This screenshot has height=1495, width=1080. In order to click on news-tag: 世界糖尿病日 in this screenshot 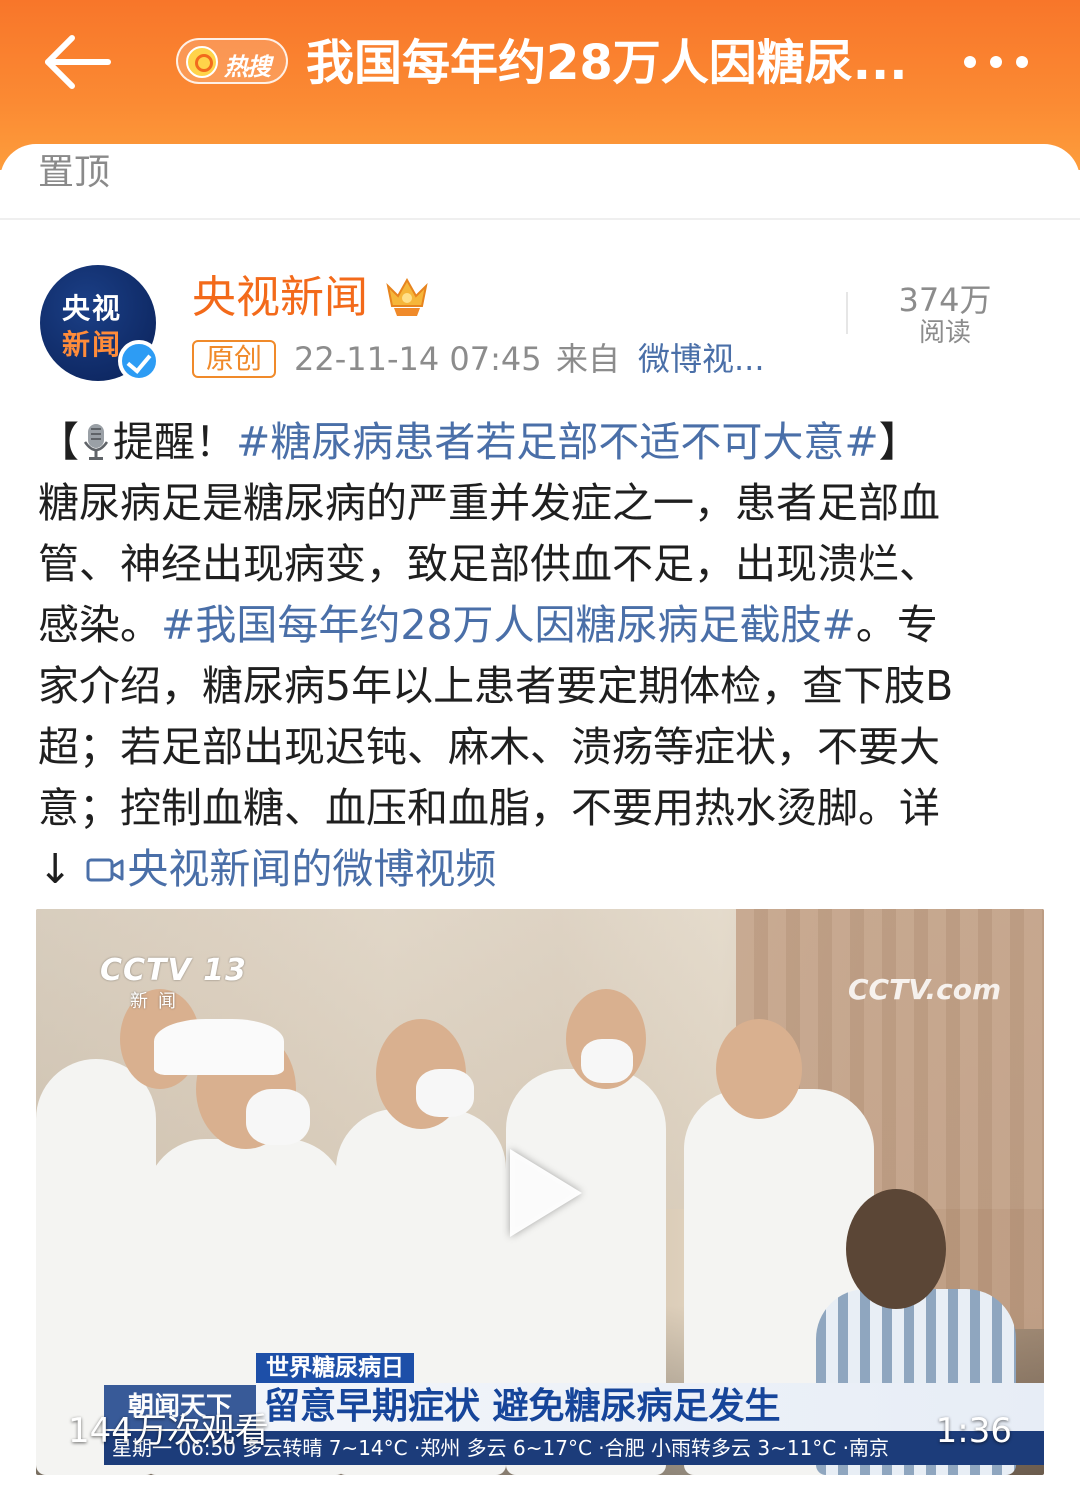, I will do `click(335, 1368)`.